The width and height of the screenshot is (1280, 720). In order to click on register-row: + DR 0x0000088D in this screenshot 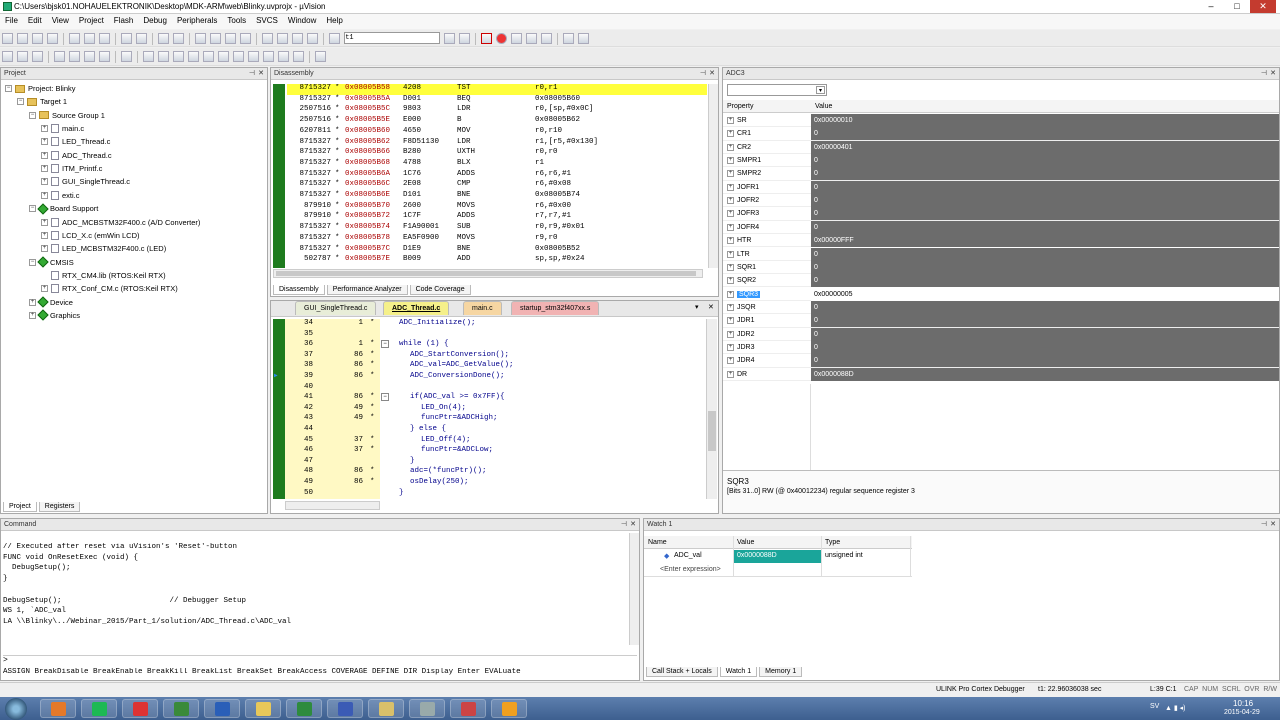, I will do `click(1001, 374)`.